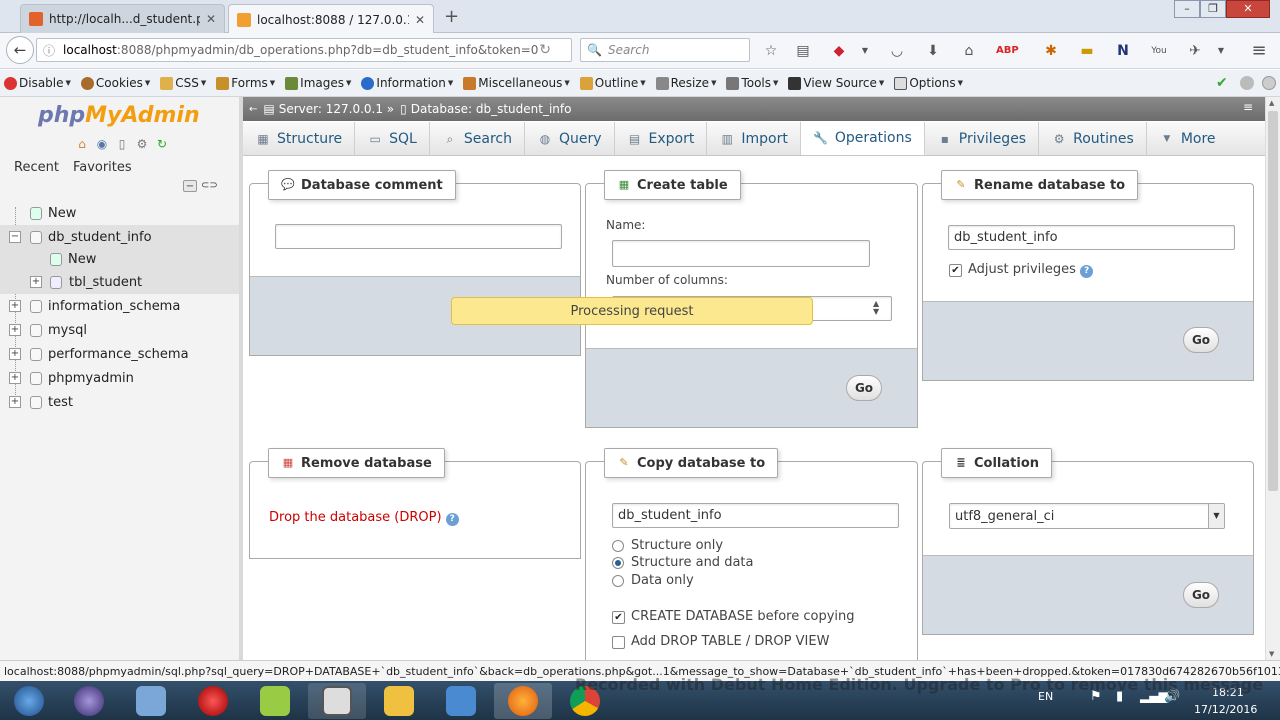  Describe the element at coordinates (418, 236) in the screenshot. I see `database-comment-input` at that location.